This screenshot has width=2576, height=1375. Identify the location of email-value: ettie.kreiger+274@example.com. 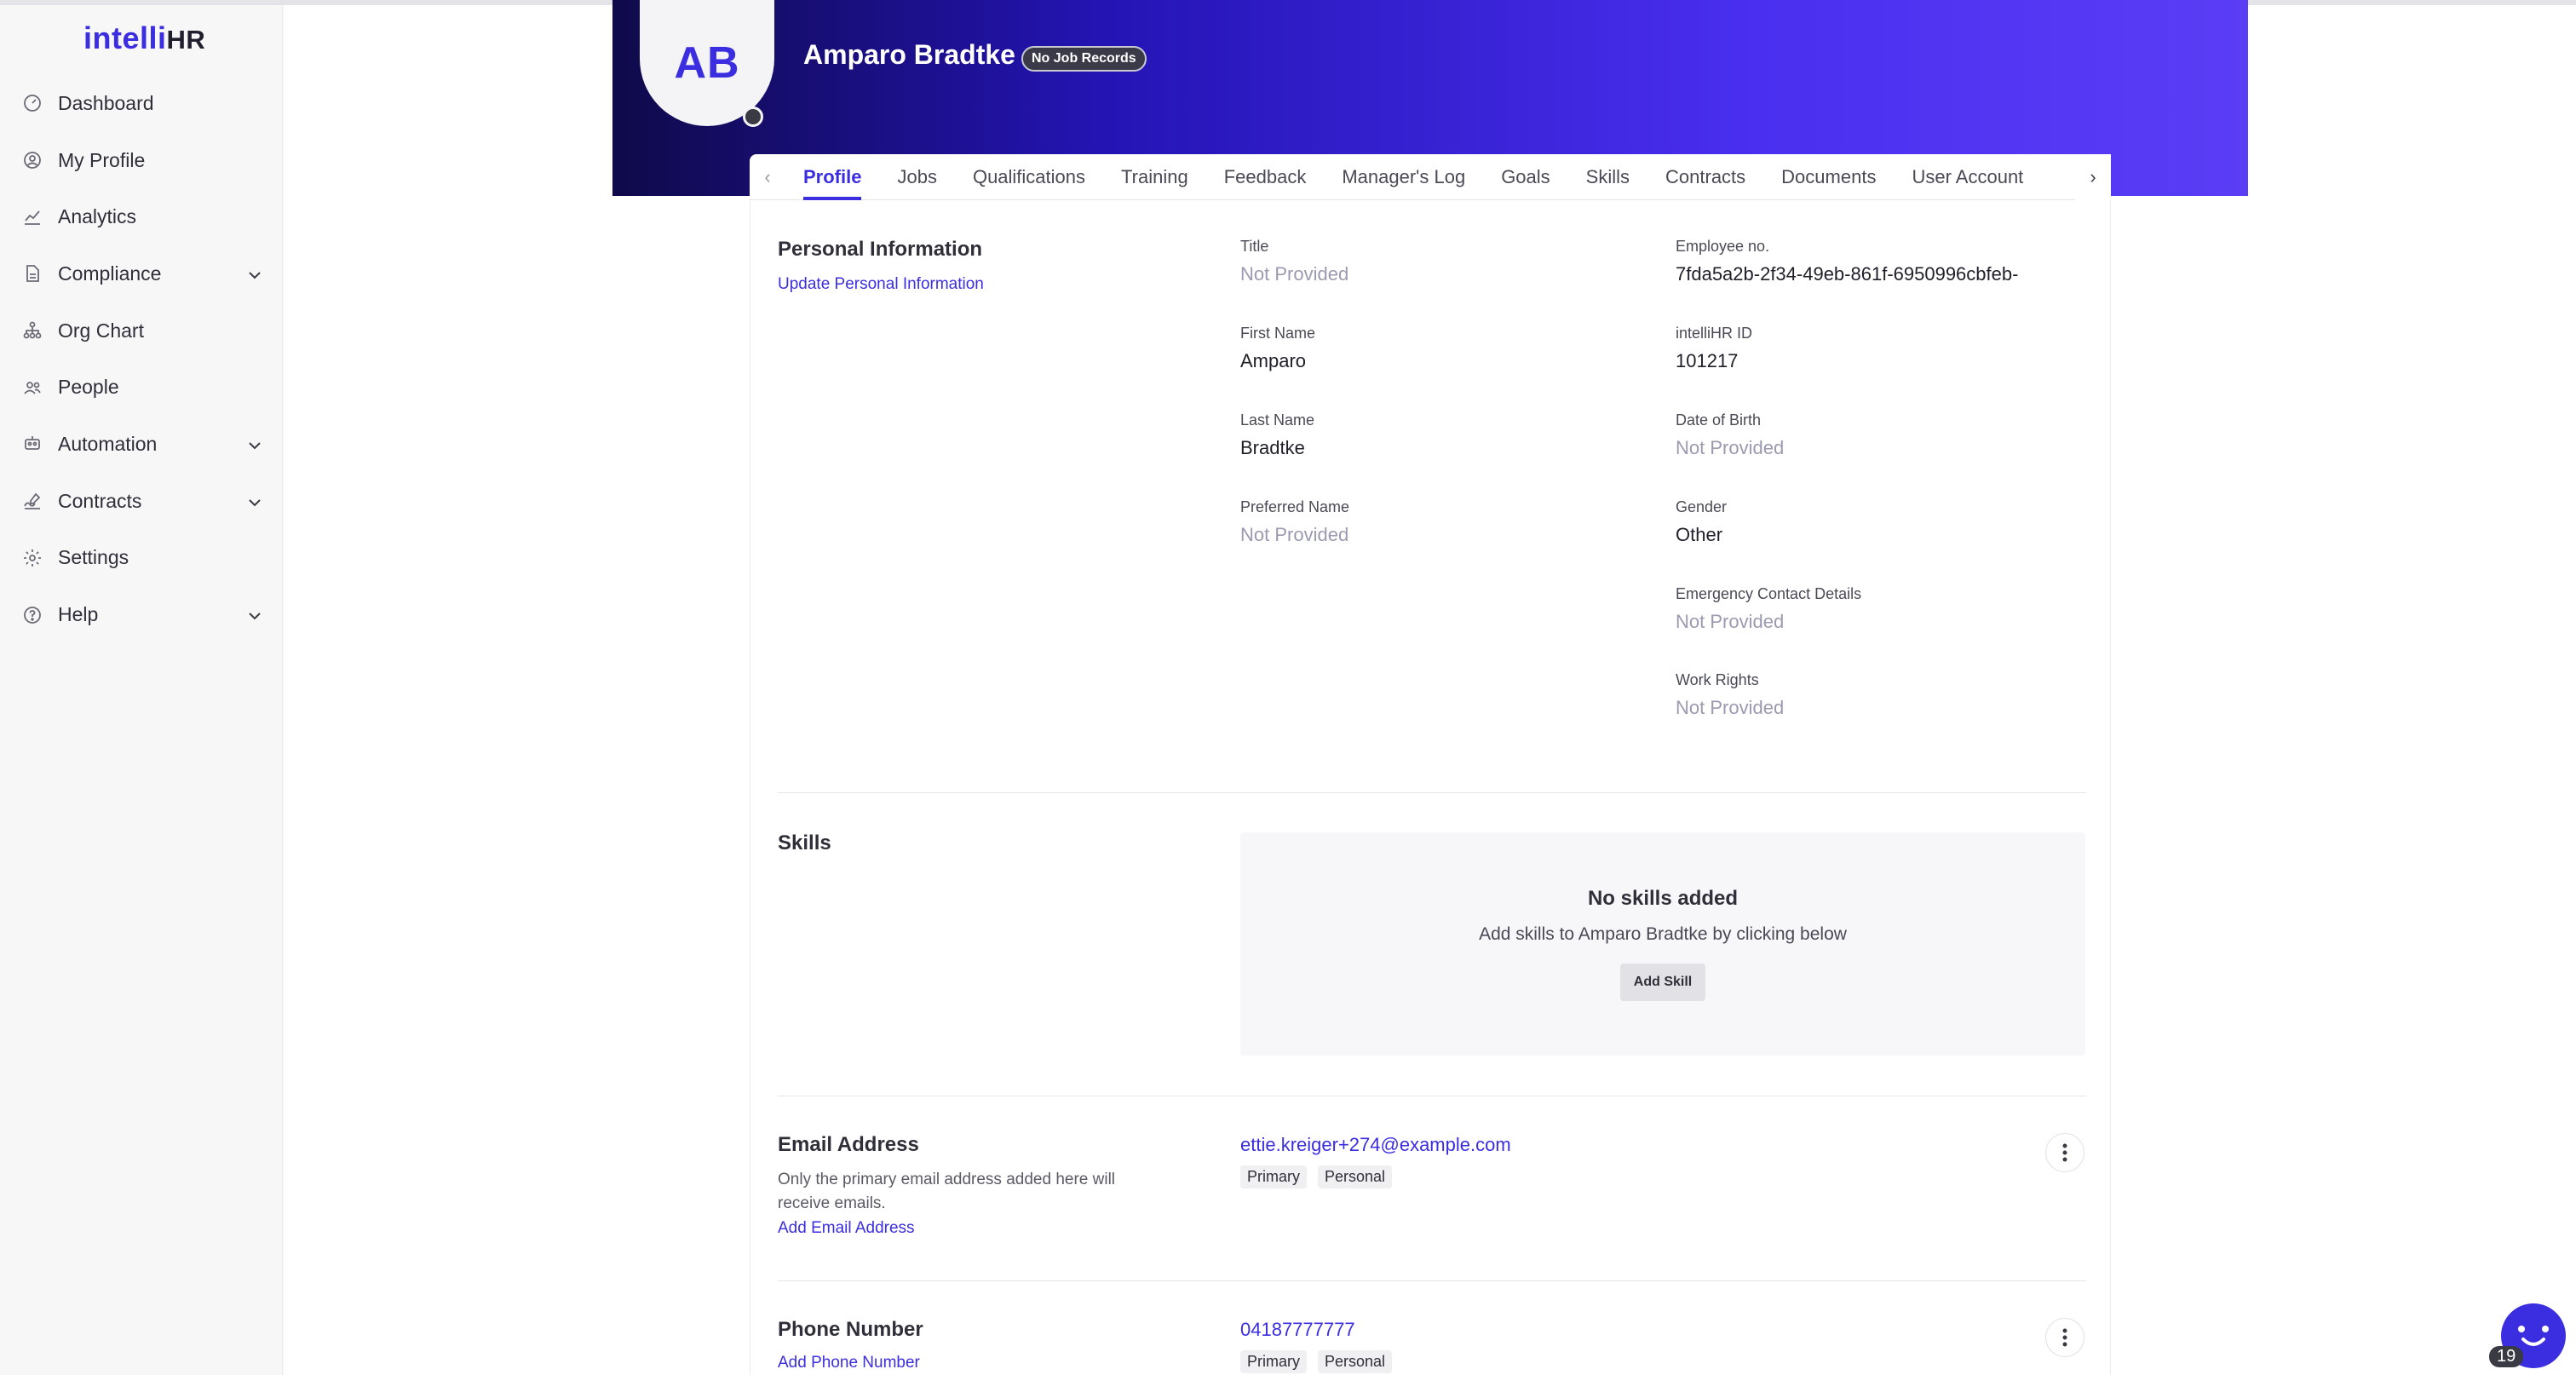
(1376, 1145).